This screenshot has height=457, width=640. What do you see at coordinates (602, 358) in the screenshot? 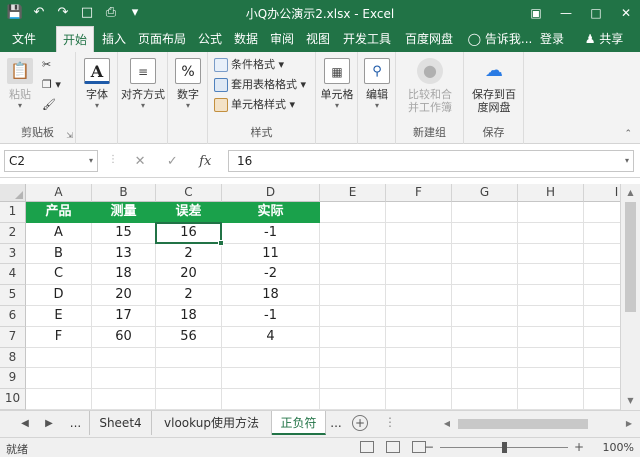
I see `cell-i8` at bounding box center [602, 358].